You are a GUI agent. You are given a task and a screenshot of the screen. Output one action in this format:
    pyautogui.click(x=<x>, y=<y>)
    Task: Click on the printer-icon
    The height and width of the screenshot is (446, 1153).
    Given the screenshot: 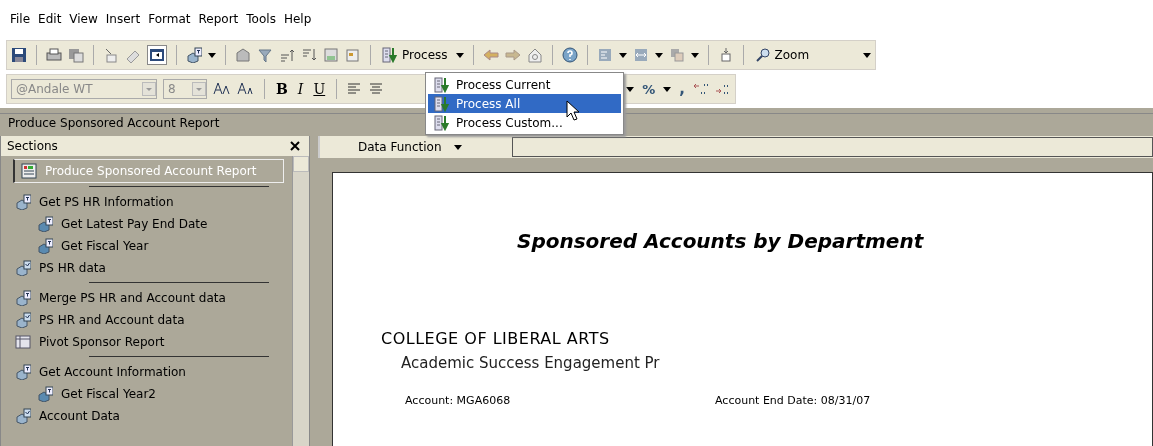 What is the action you would take?
    pyautogui.click(x=54, y=55)
    